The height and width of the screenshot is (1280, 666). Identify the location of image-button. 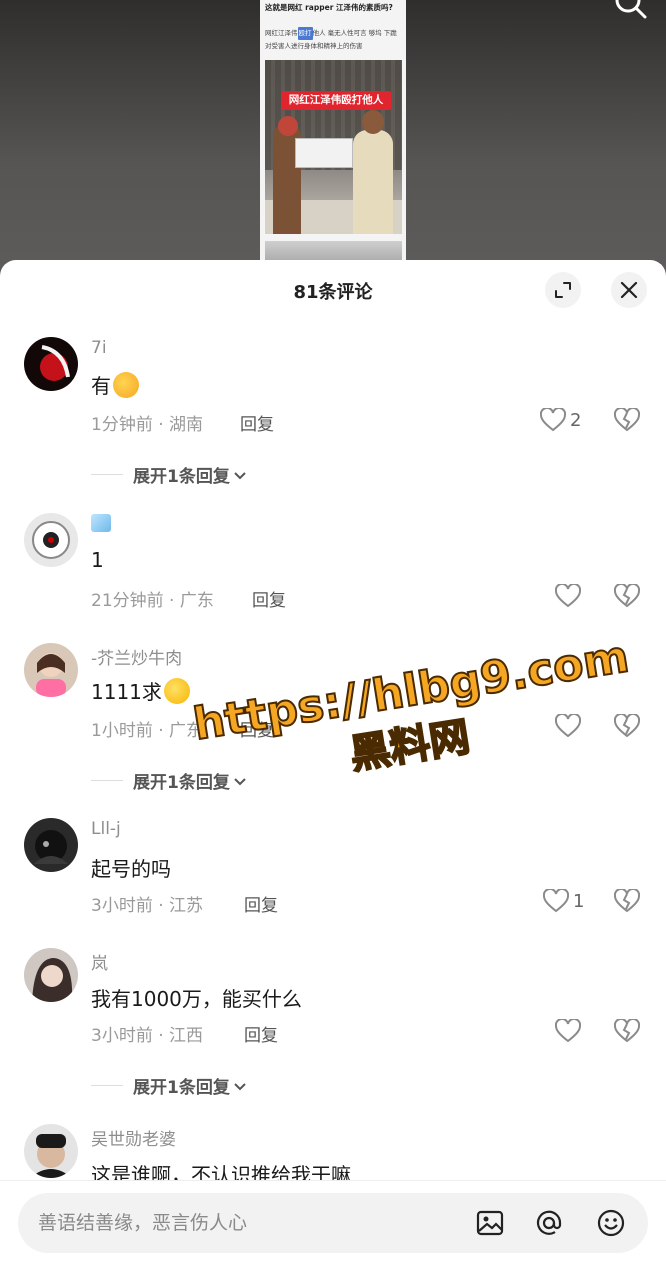
(490, 1223).